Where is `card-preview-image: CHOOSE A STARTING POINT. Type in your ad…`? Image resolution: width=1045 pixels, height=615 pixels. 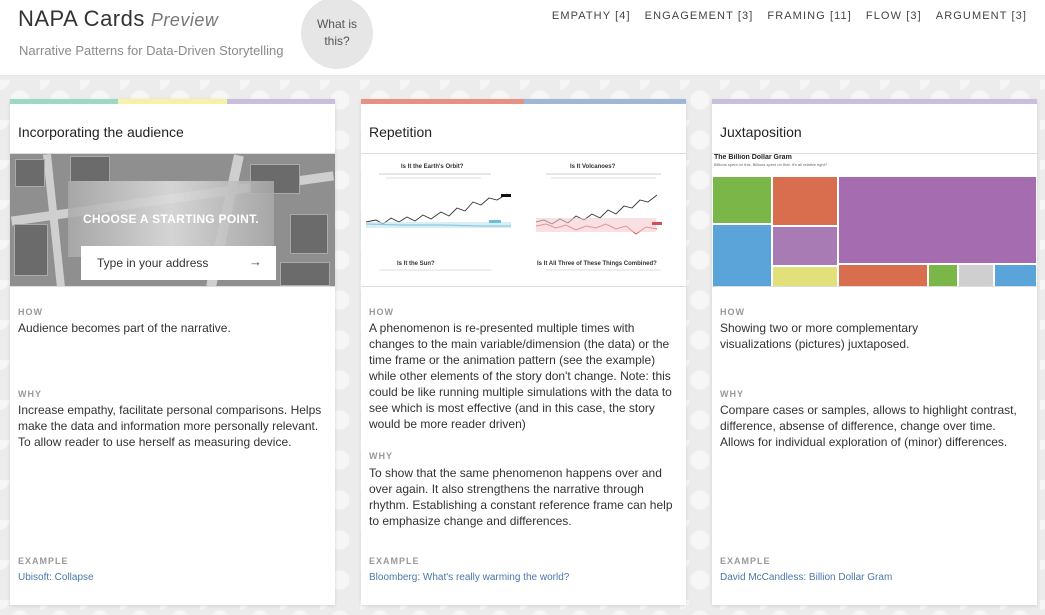 card-preview-image: CHOOSE A STARTING POINT. Type in your ad… is located at coordinates (172, 220).